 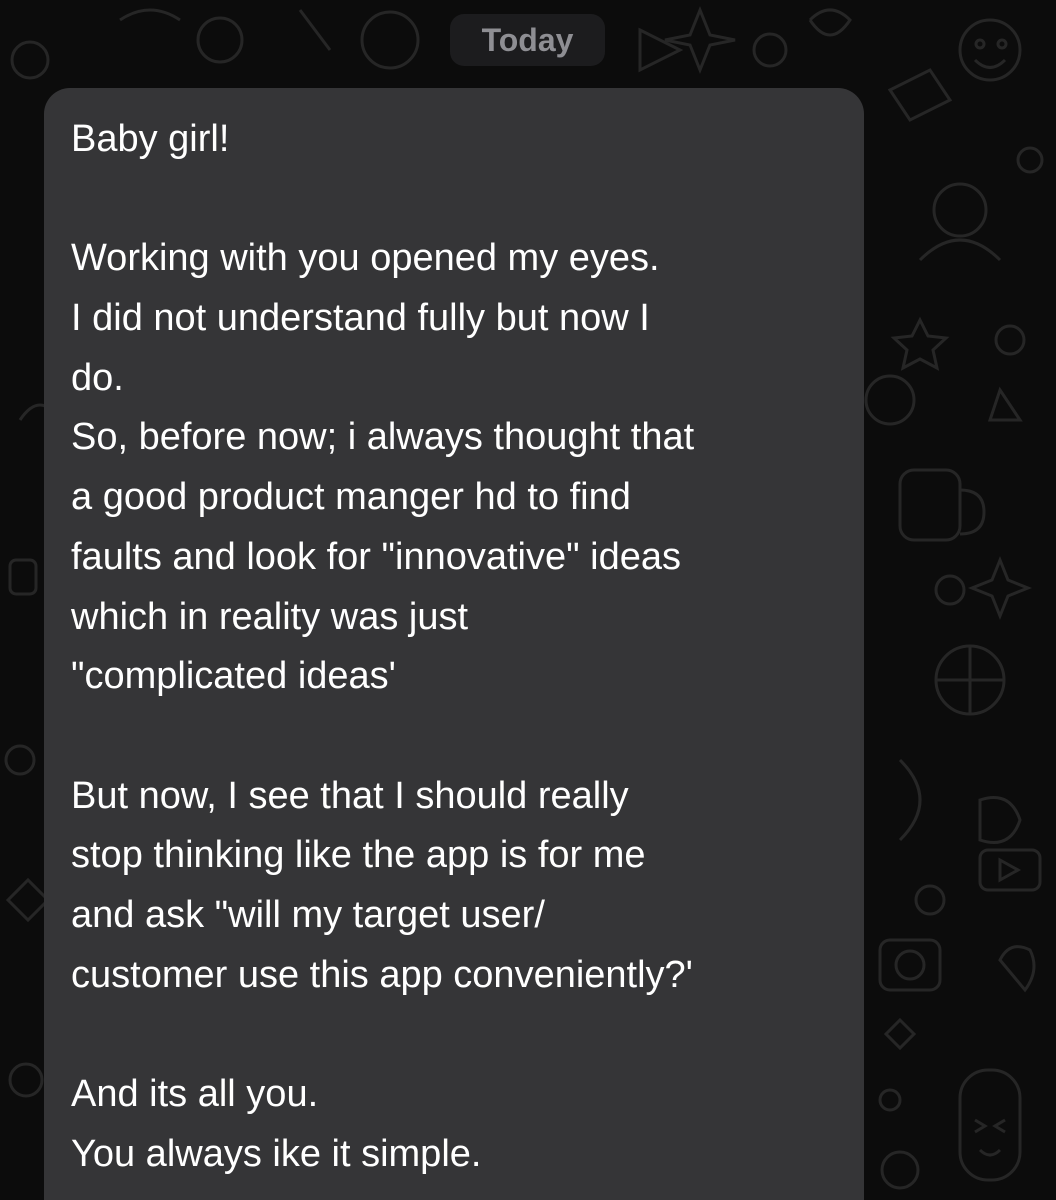 What do you see at coordinates (376, 556) in the screenshot?
I see `message-line: faults and look for "innovative" ideas` at bounding box center [376, 556].